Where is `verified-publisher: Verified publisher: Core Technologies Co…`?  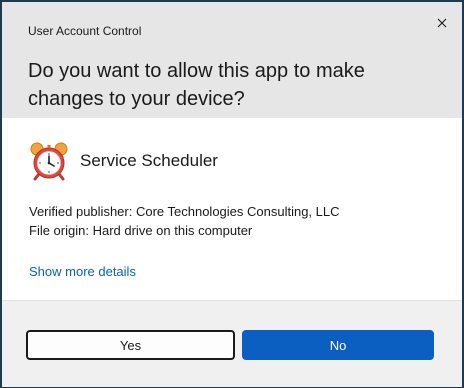 verified-publisher: Verified publisher: Core Technologies Co… is located at coordinates (184, 211).